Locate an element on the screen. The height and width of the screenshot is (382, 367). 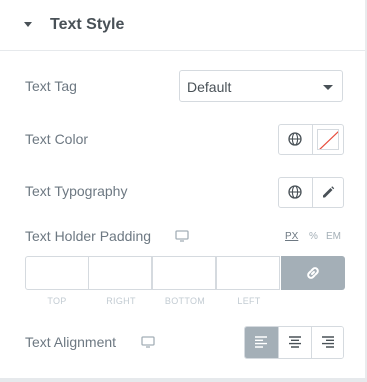
padding-top-input is located at coordinates (57, 273).